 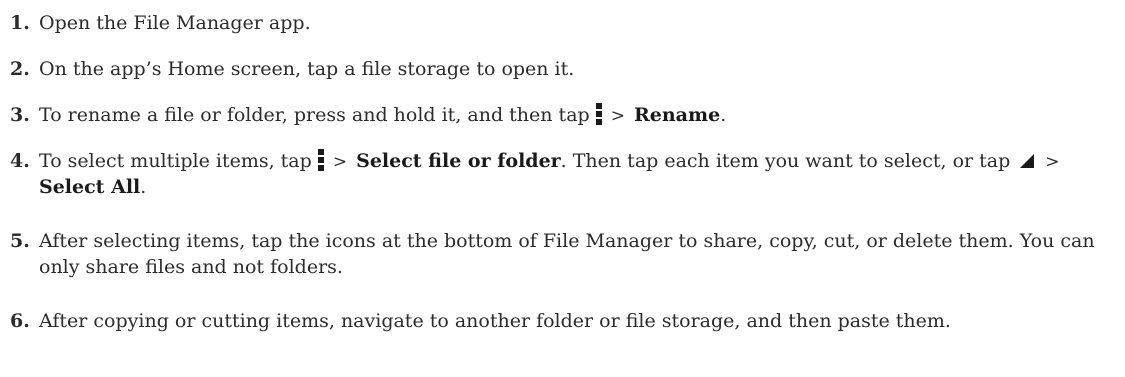 I want to click on select-all-corner-icon, so click(x=1027, y=161).